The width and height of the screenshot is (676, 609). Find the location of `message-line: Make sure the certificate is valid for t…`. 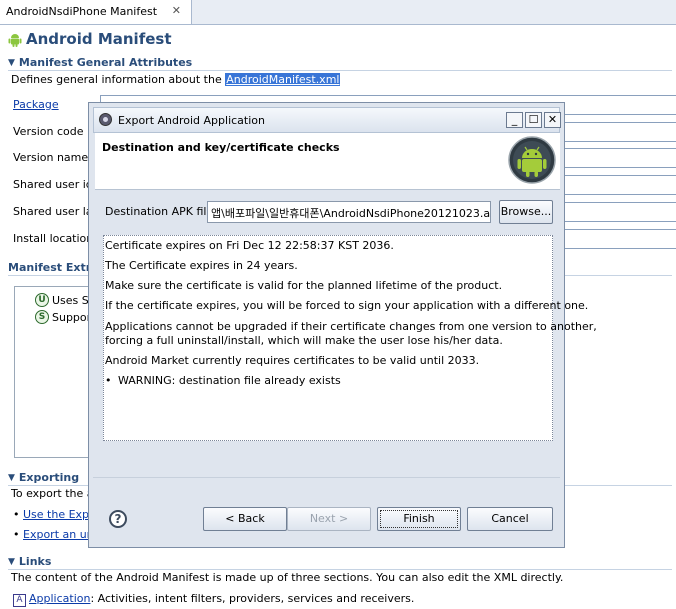

message-line: Make sure the certificate is valid for t… is located at coordinates (304, 285).